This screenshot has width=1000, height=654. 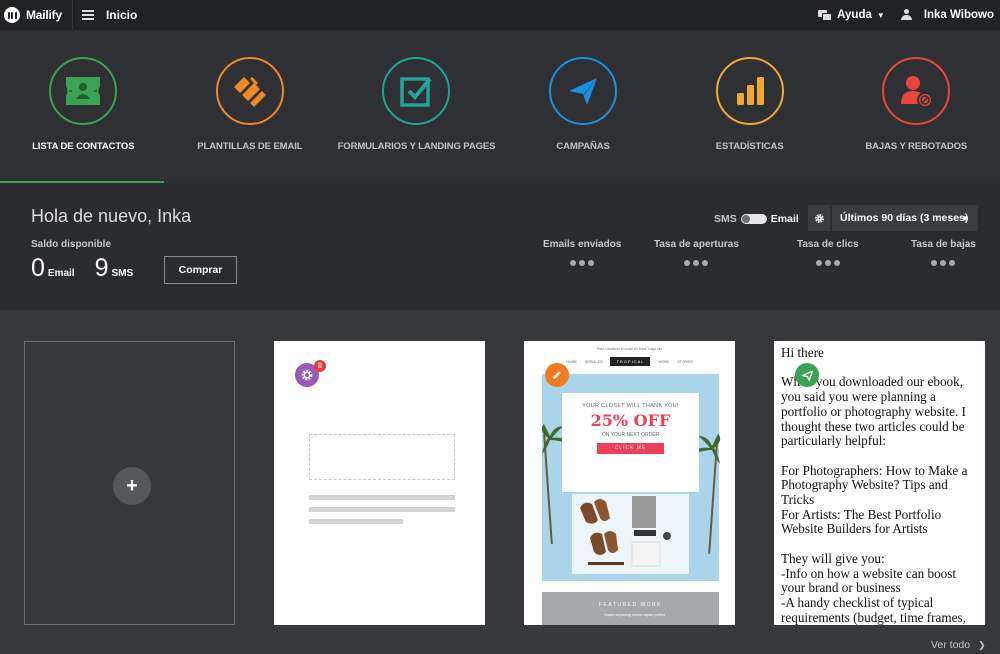 I want to click on stat-label: Tasa de clics, so click(x=828, y=244).